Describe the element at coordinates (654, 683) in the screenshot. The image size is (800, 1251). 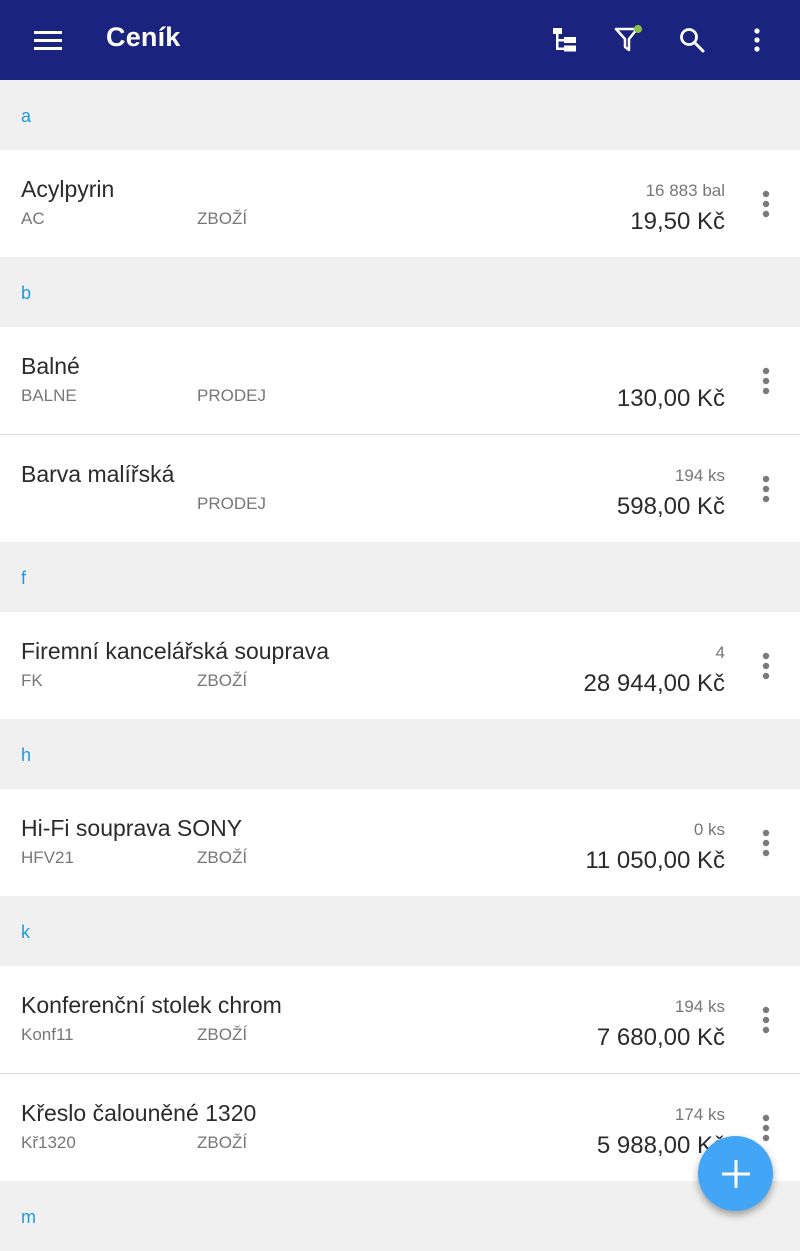
I see `item-price: 28 944,00 Kč` at that location.